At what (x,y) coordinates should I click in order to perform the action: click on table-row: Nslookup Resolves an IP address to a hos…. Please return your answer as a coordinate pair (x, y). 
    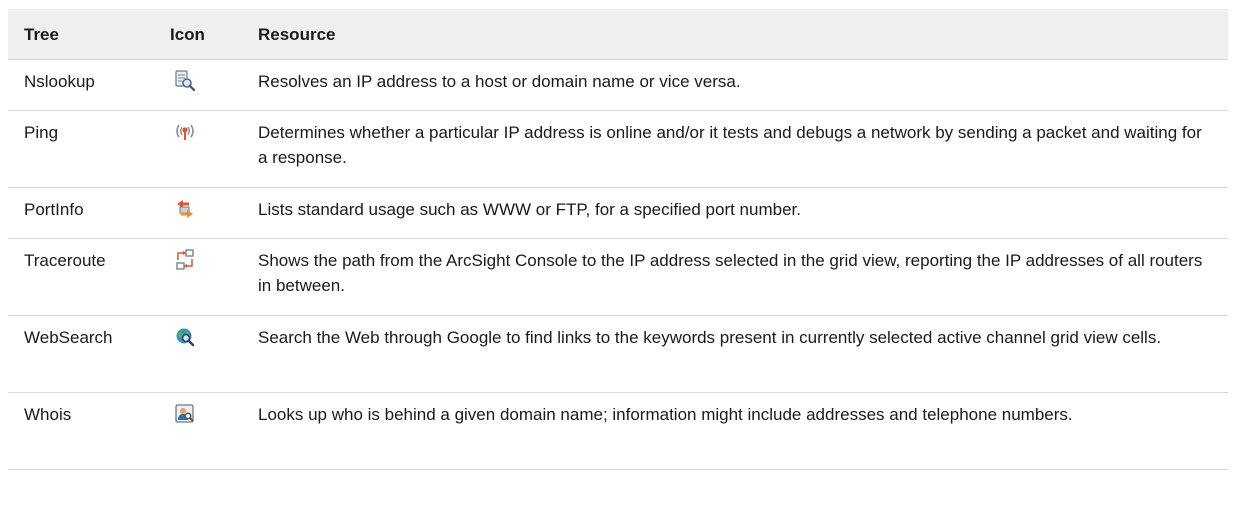
    Looking at the image, I should click on (618, 85).